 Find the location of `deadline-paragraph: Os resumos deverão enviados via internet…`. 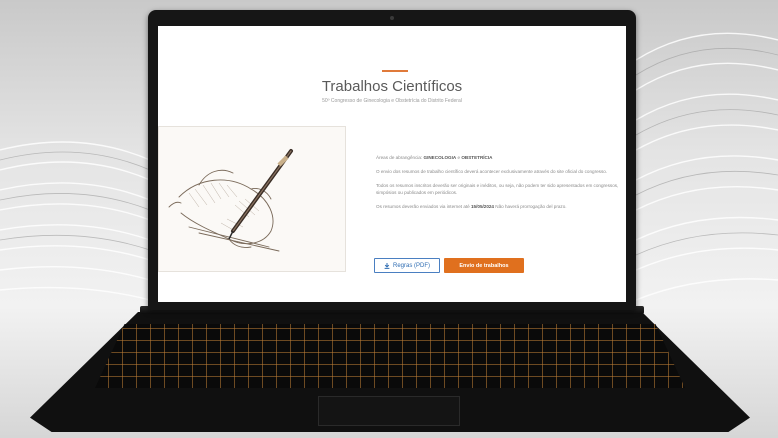

deadline-paragraph: Os resumos deverão enviados via internet… is located at coordinates (498, 206).